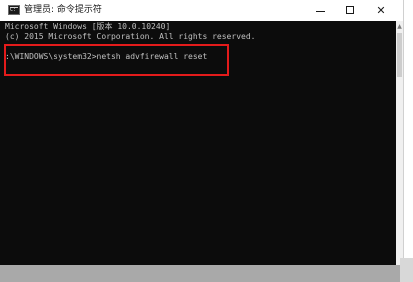 The image size is (413, 282). What do you see at coordinates (14, 10) in the screenshot?
I see `cmd-icon` at bounding box center [14, 10].